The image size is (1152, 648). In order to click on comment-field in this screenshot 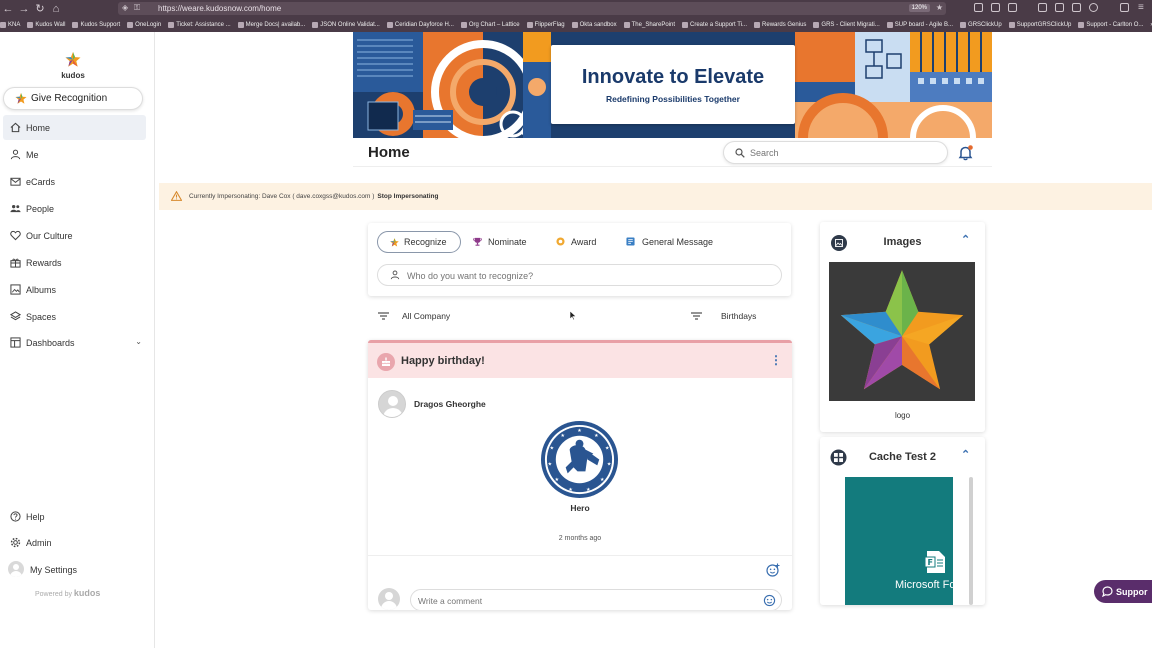, I will do `click(596, 599)`.